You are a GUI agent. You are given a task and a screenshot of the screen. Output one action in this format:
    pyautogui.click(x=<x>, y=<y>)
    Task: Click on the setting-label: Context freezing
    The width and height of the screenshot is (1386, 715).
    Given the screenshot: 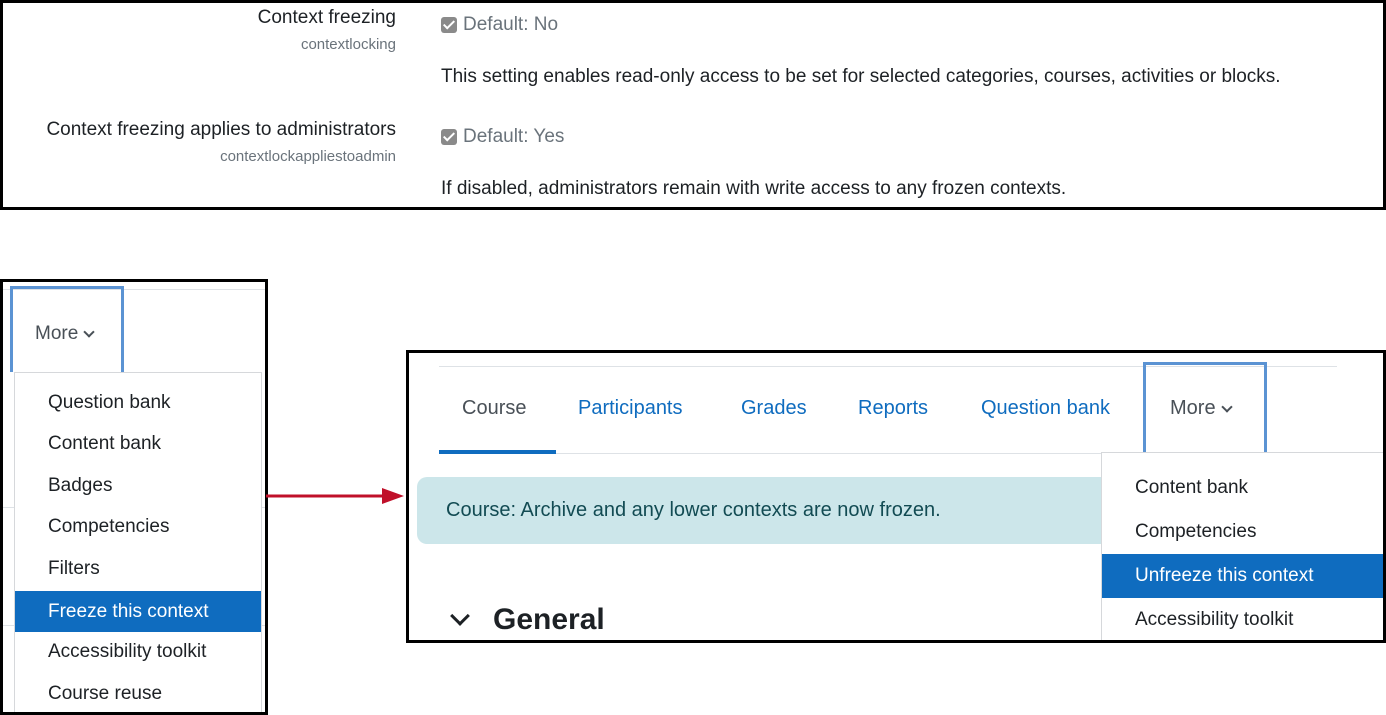 What is the action you would take?
    pyautogui.click(x=326, y=17)
    